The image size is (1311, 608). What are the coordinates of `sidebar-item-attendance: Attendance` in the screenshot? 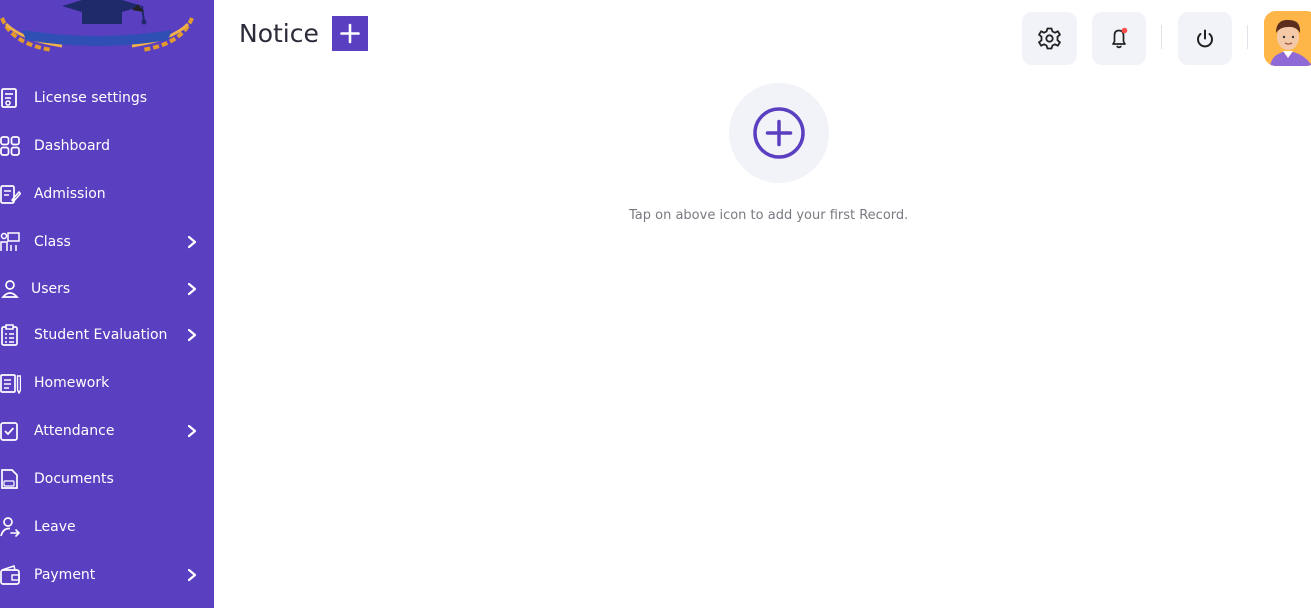 It's located at (107, 431).